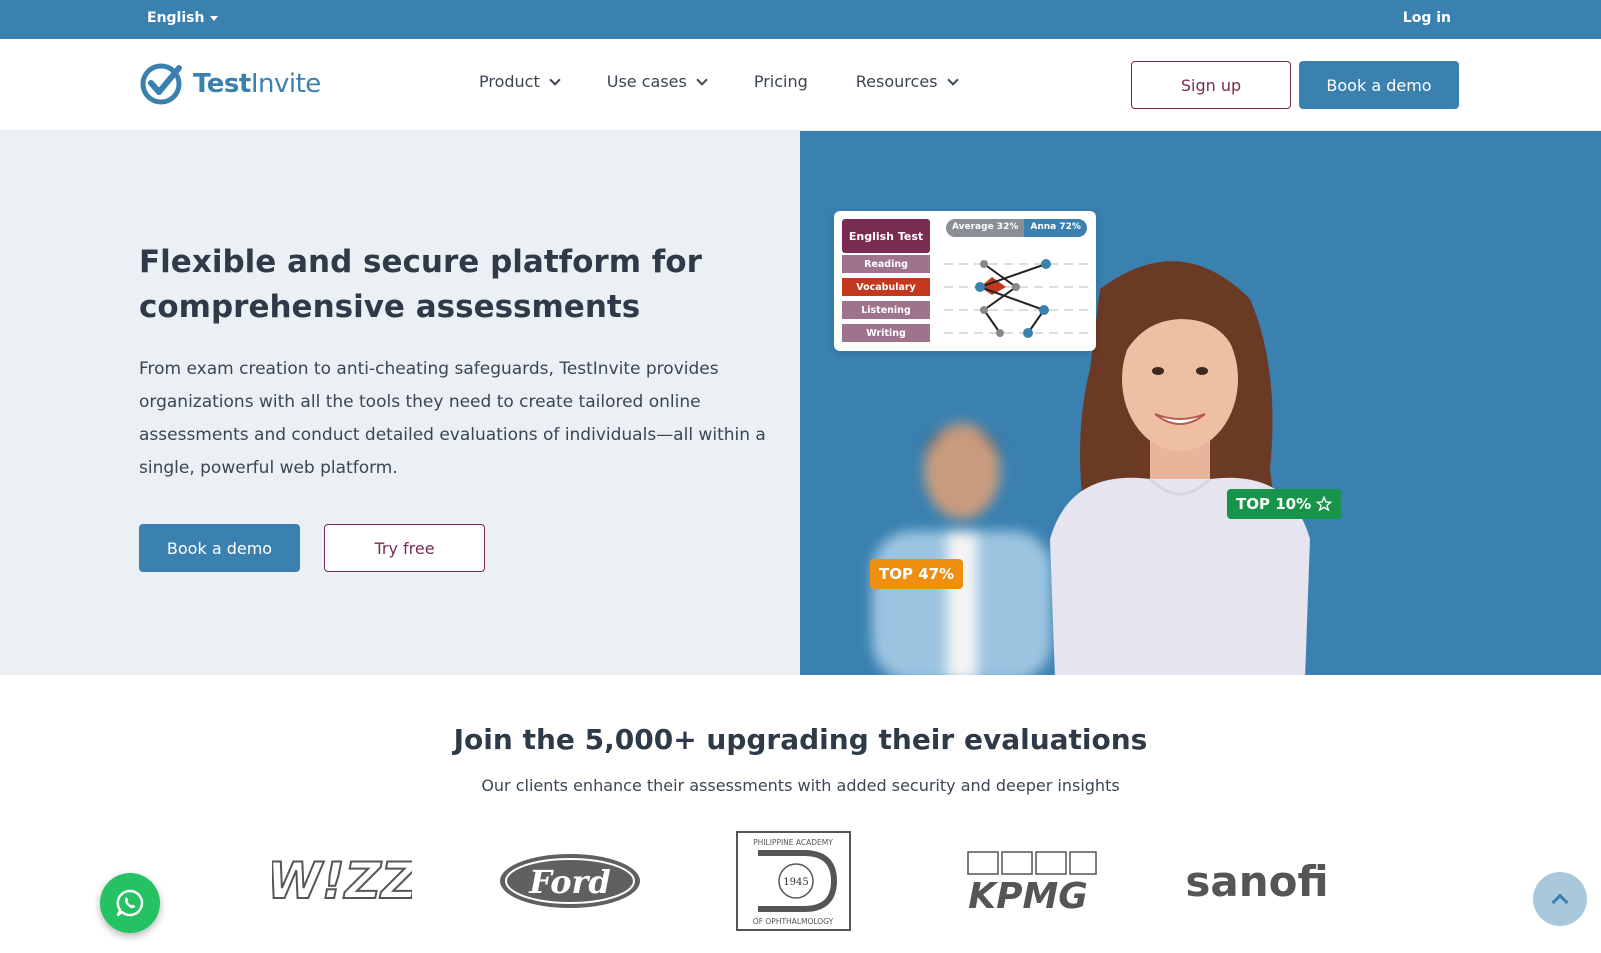 The height and width of the screenshot is (953, 1601). I want to click on badge-left-label: TOP 47%, so click(917, 574).